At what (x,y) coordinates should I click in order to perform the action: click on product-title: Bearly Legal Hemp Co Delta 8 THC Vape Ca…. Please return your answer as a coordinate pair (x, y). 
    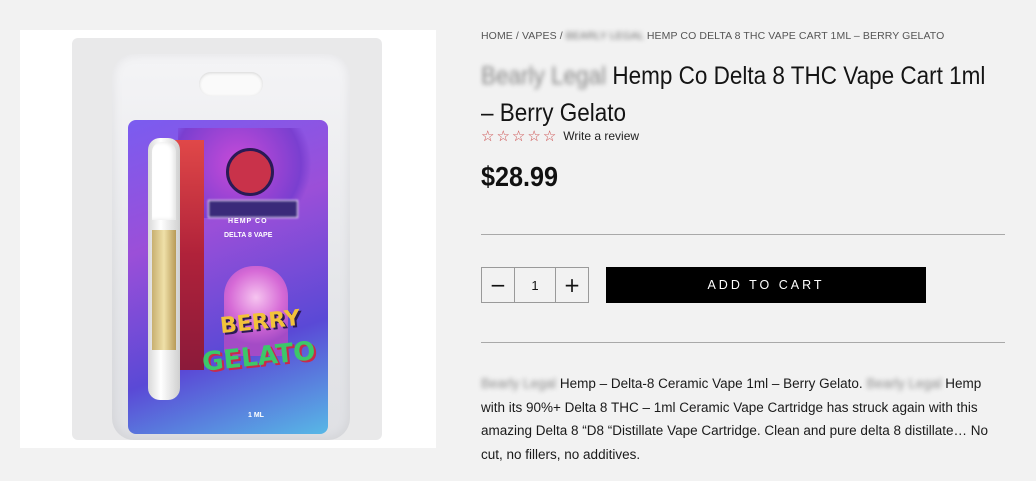
    Looking at the image, I should click on (742, 95).